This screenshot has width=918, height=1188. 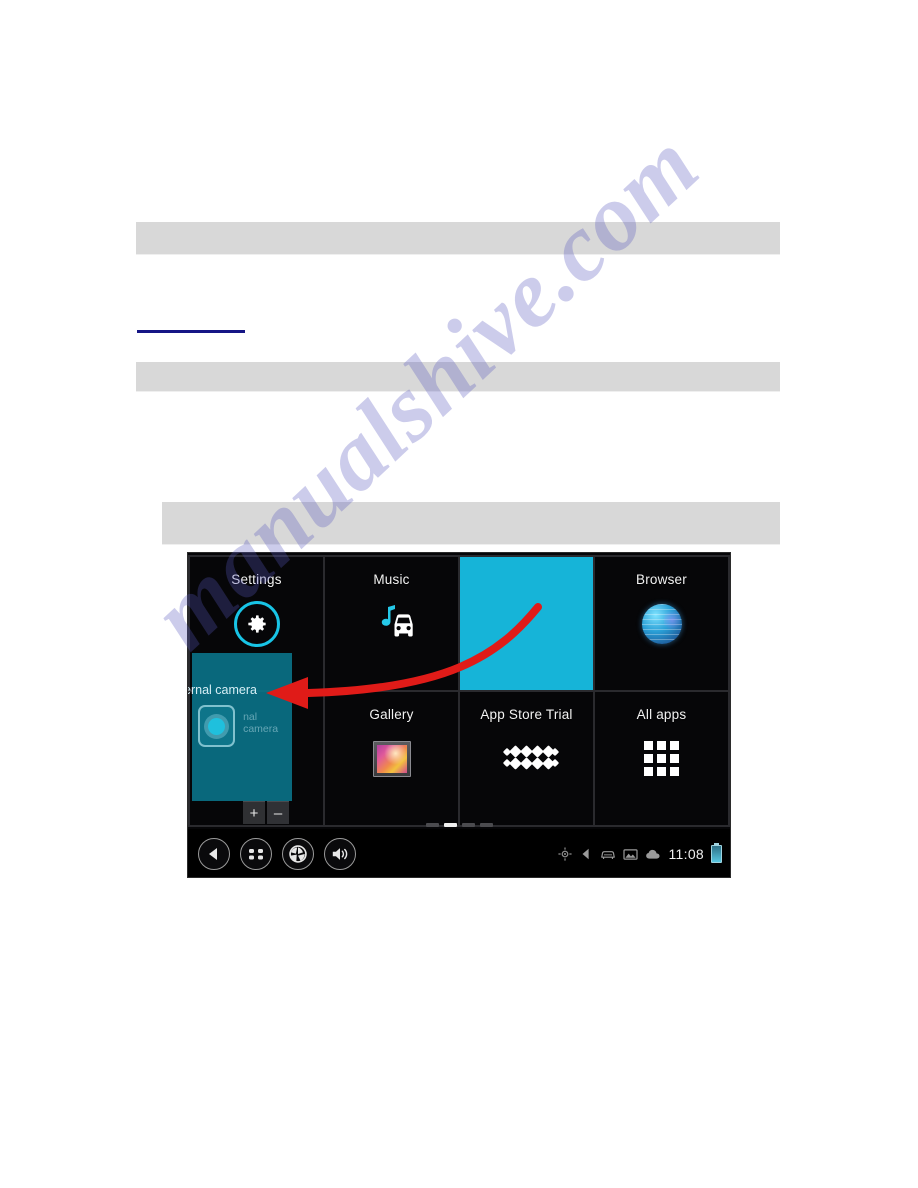 I want to click on external-camera-popup: ernal camera nal camera, so click(x=240, y=727).